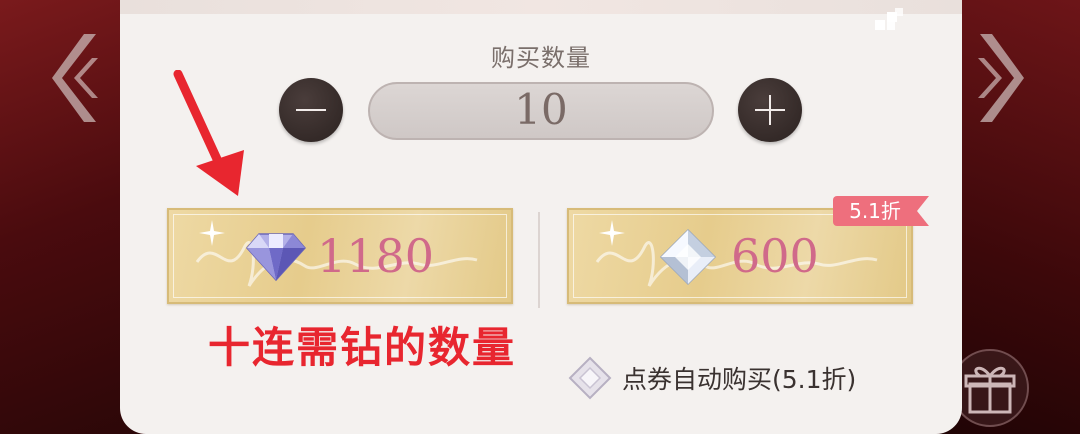  Describe the element at coordinates (889, 19) in the screenshot. I see `pixel-deco-icon` at that location.